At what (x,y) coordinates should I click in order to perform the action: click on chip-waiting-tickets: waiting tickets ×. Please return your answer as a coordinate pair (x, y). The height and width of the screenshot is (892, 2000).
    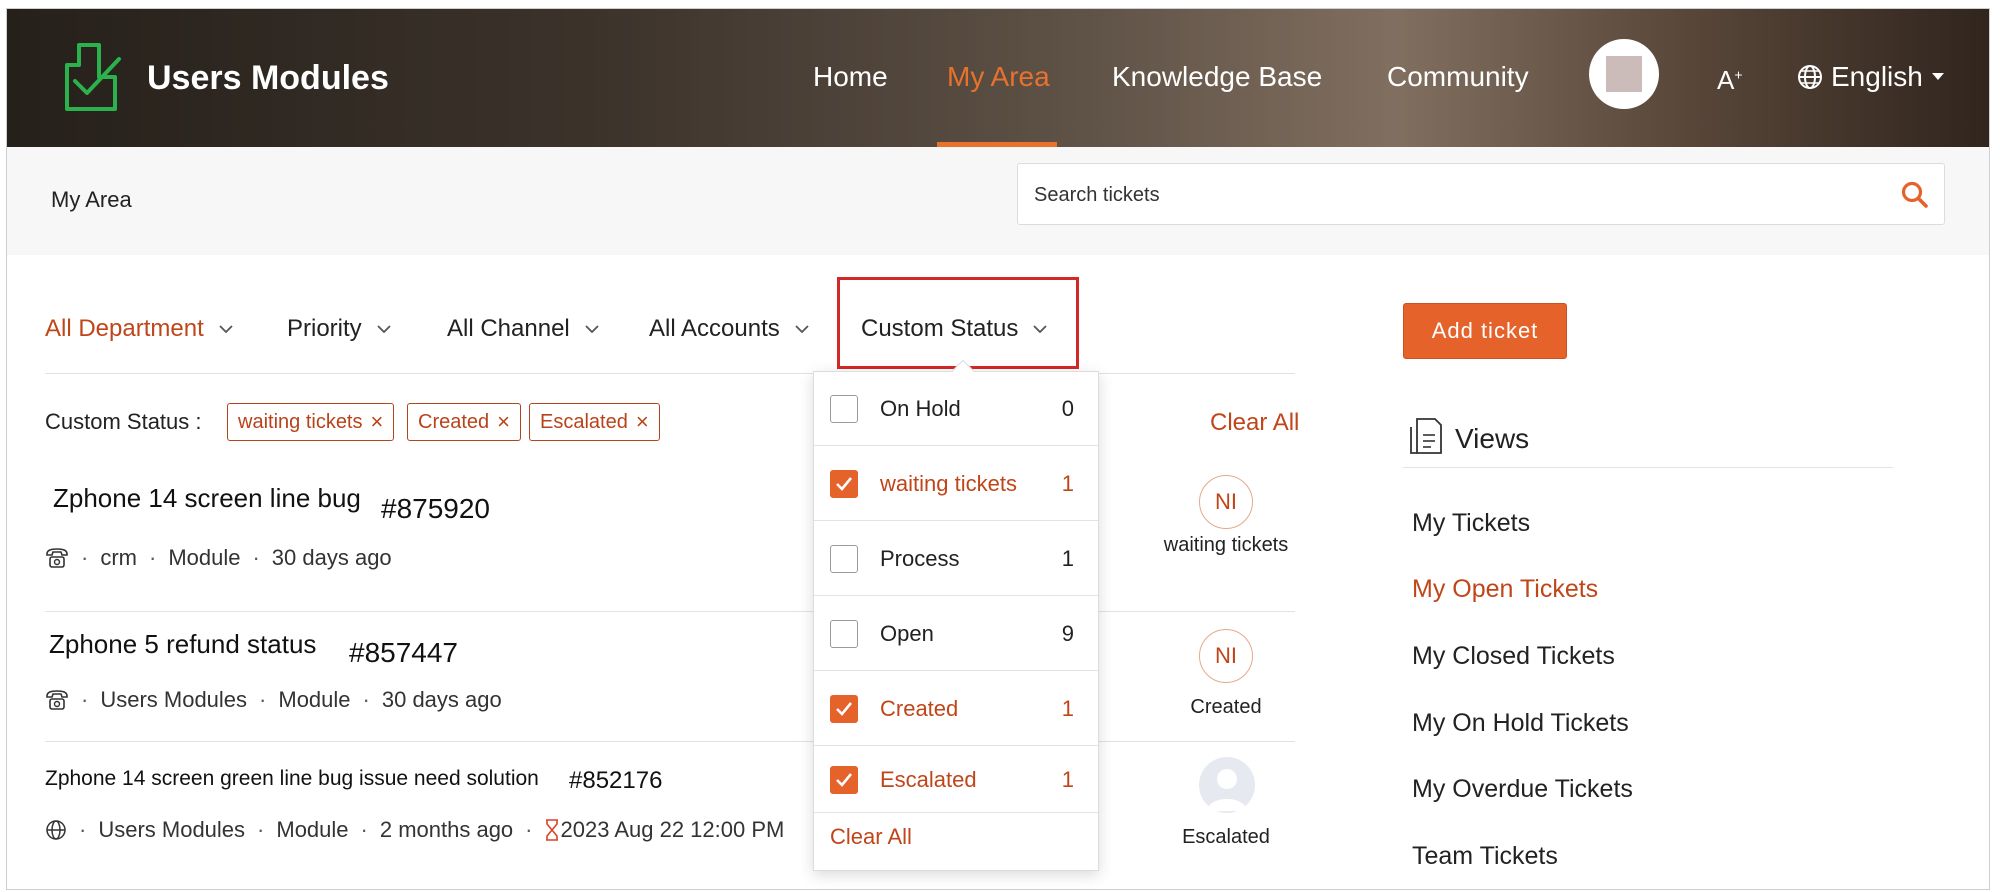
    Looking at the image, I should click on (311, 422).